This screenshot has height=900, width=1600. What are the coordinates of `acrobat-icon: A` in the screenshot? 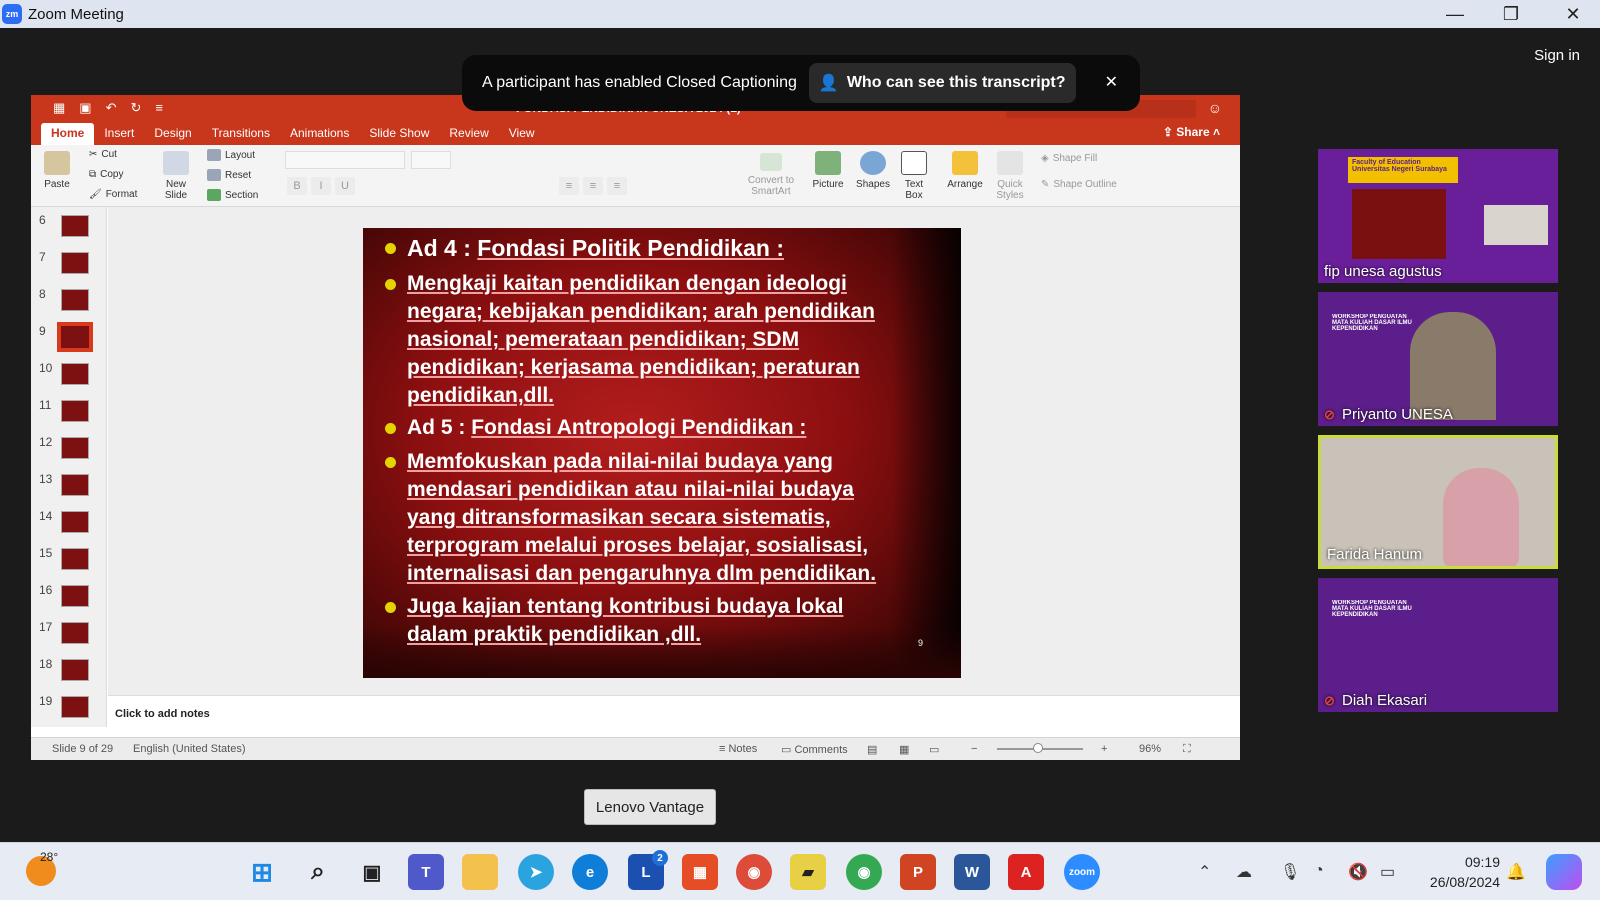 It's located at (1026, 872).